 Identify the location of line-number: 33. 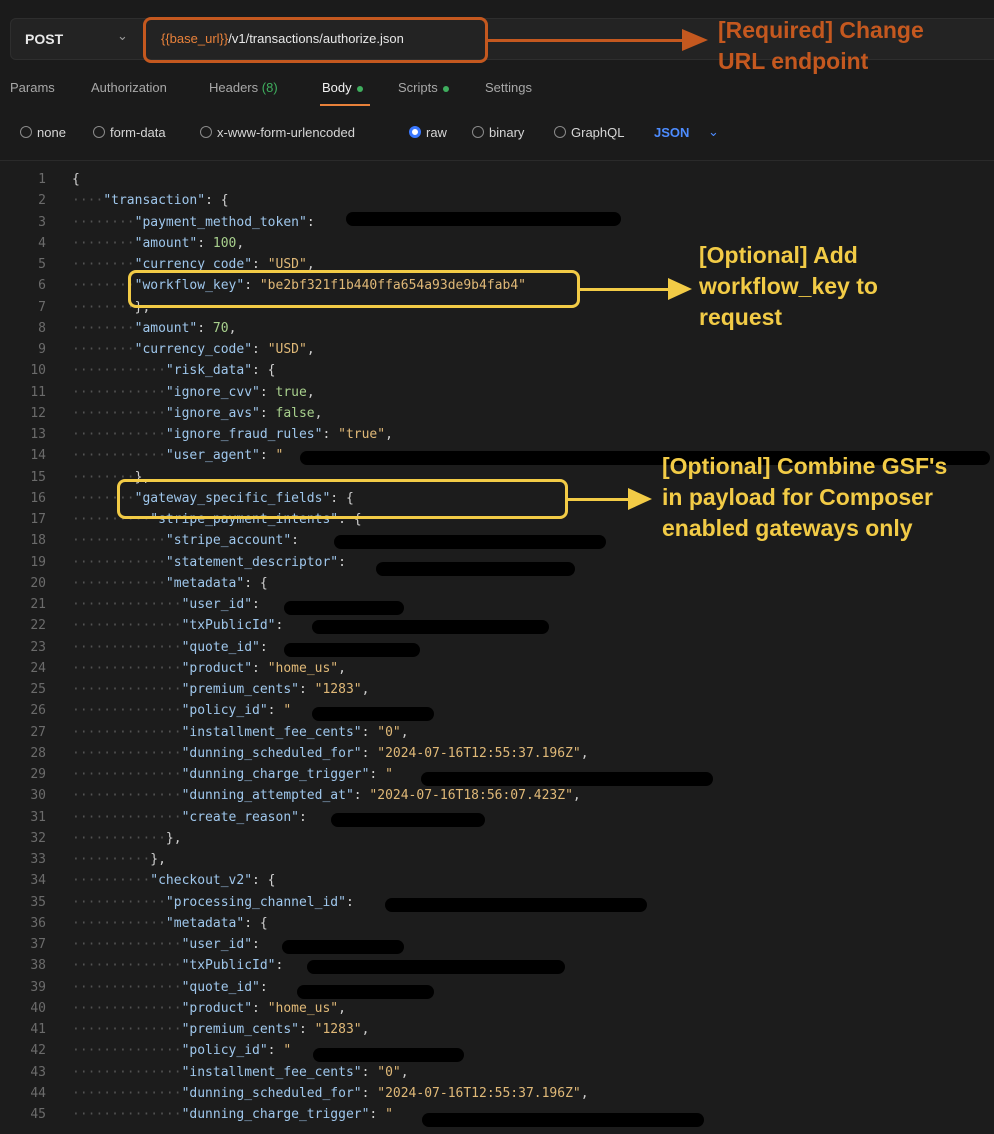
(38, 859).